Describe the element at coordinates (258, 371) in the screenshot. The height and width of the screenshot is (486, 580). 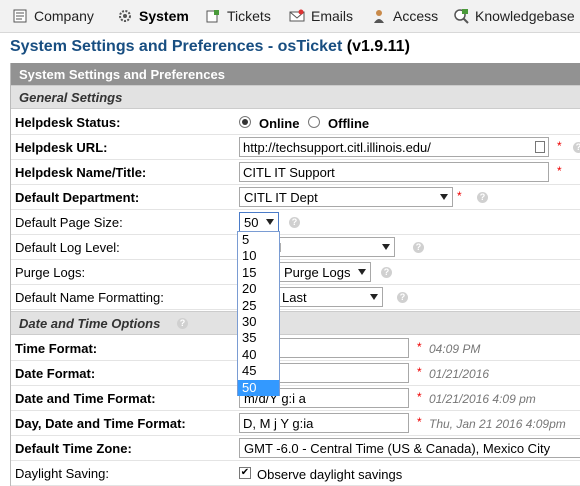
I see `page-size-option: 45` at that location.